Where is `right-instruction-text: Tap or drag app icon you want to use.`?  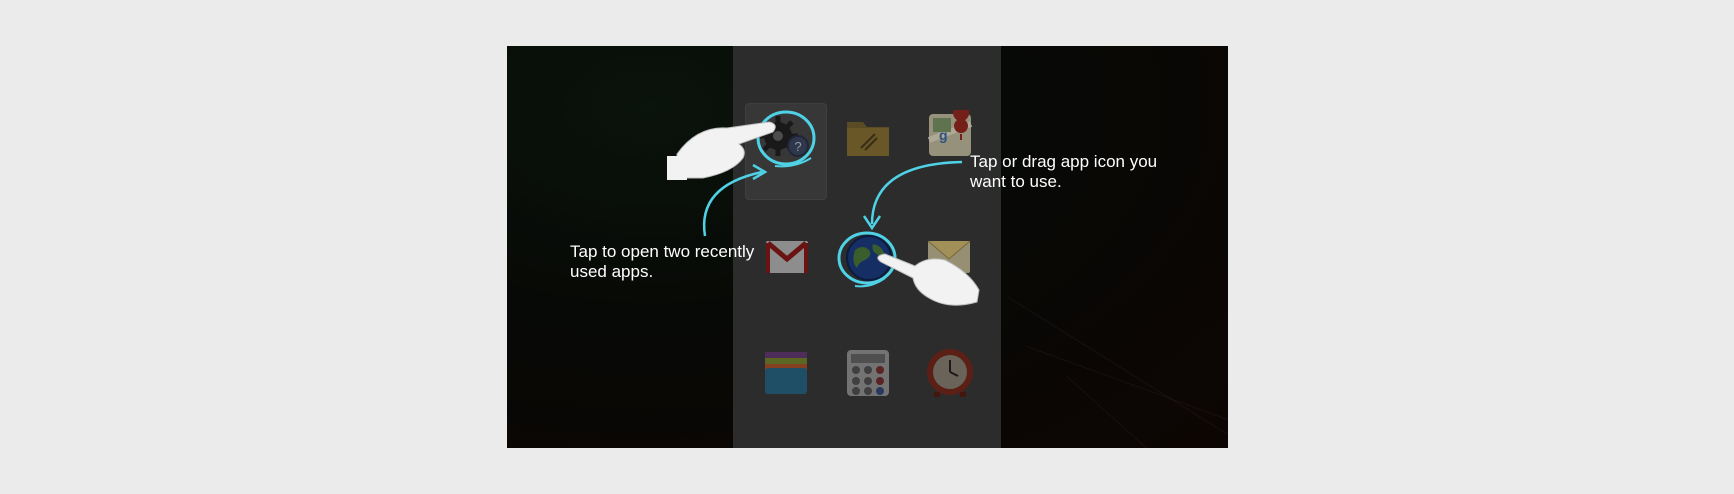 right-instruction-text: Tap or drag app icon you want to use. is located at coordinates (1064, 171).